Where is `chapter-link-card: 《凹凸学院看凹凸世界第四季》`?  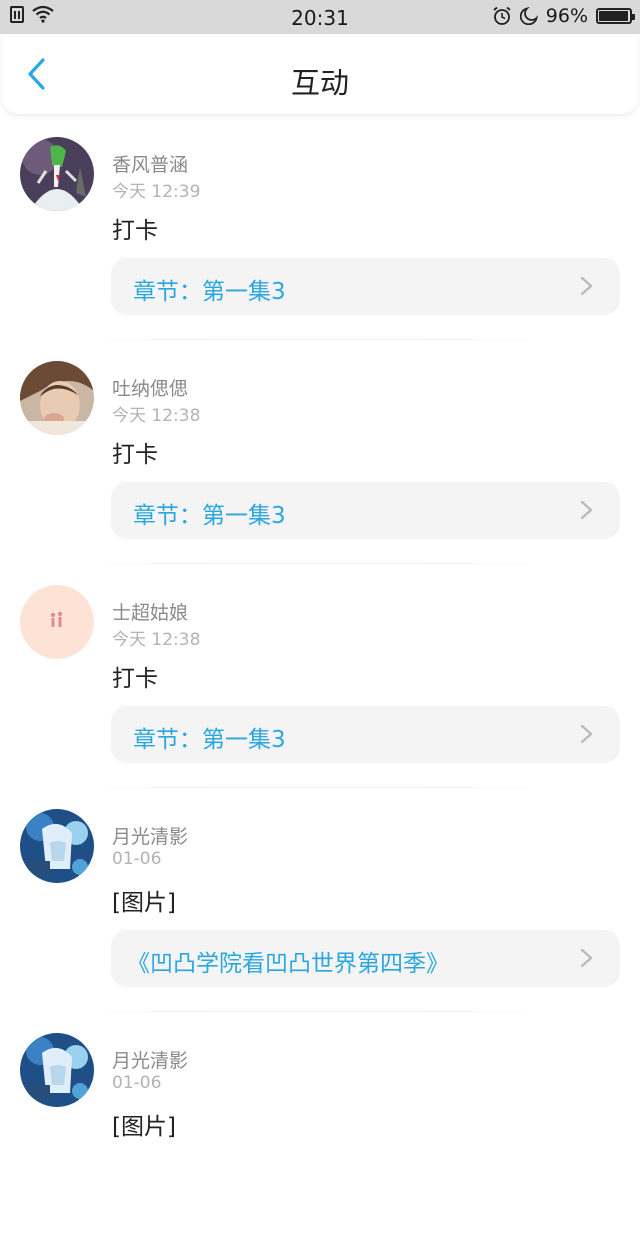
chapter-link-card: 《凹凸学院看凹凸世界第四季》 is located at coordinates (365, 958).